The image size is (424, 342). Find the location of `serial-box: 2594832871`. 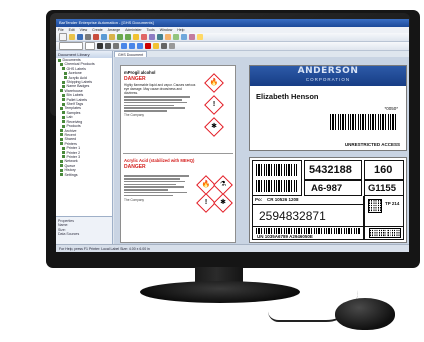

serial-box: 2594832871 is located at coordinates (308, 216).